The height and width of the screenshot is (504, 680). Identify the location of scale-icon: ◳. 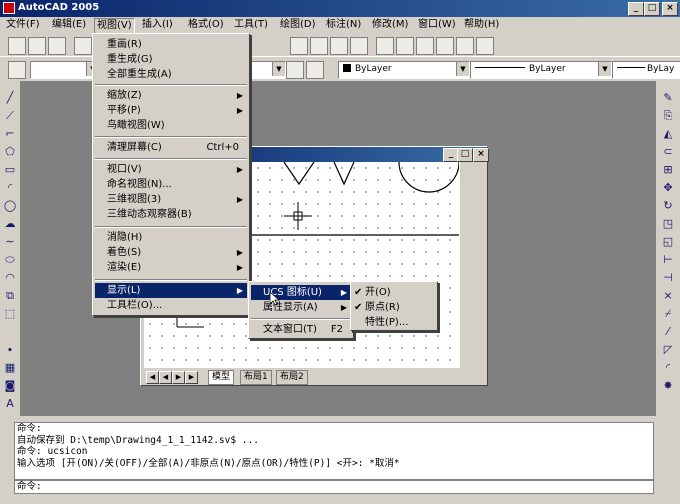
(668, 224).